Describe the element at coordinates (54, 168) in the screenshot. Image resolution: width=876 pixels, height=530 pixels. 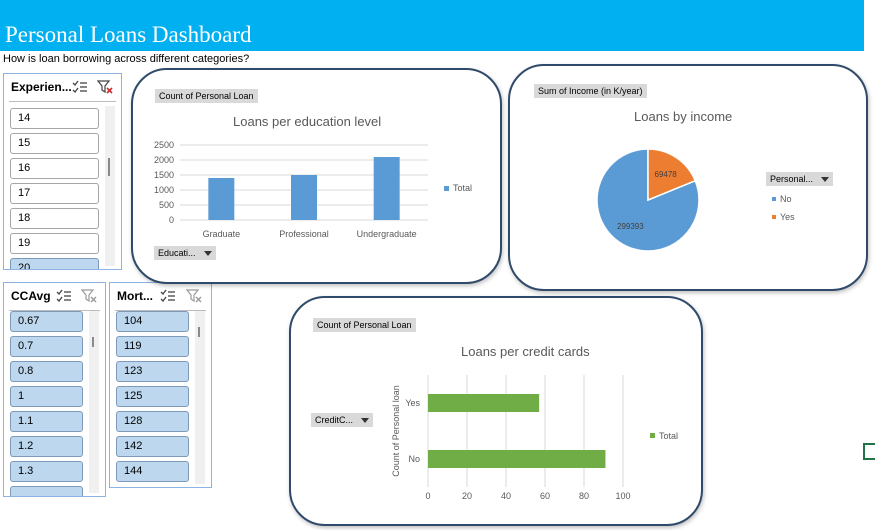
I see `slicer-item: 16` at that location.